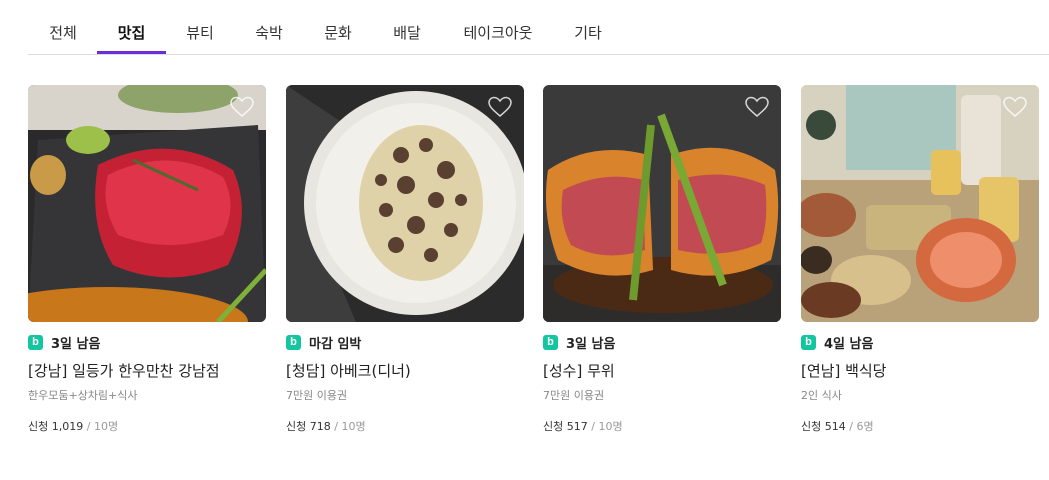  What do you see at coordinates (843, 370) in the screenshot?
I see `campaign-title: [연남] 백식당` at bounding box center [843, 370].